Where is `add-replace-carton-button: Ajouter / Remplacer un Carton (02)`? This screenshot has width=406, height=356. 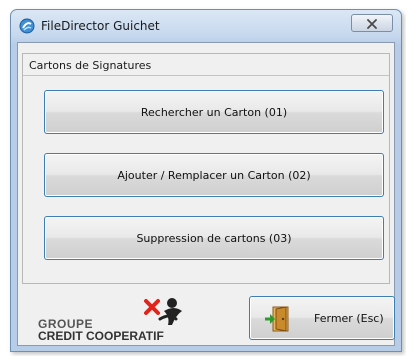
add-replace-carton-button: Ajouter / Remplacer un Carton (02) is located at coordinates (214, 175).